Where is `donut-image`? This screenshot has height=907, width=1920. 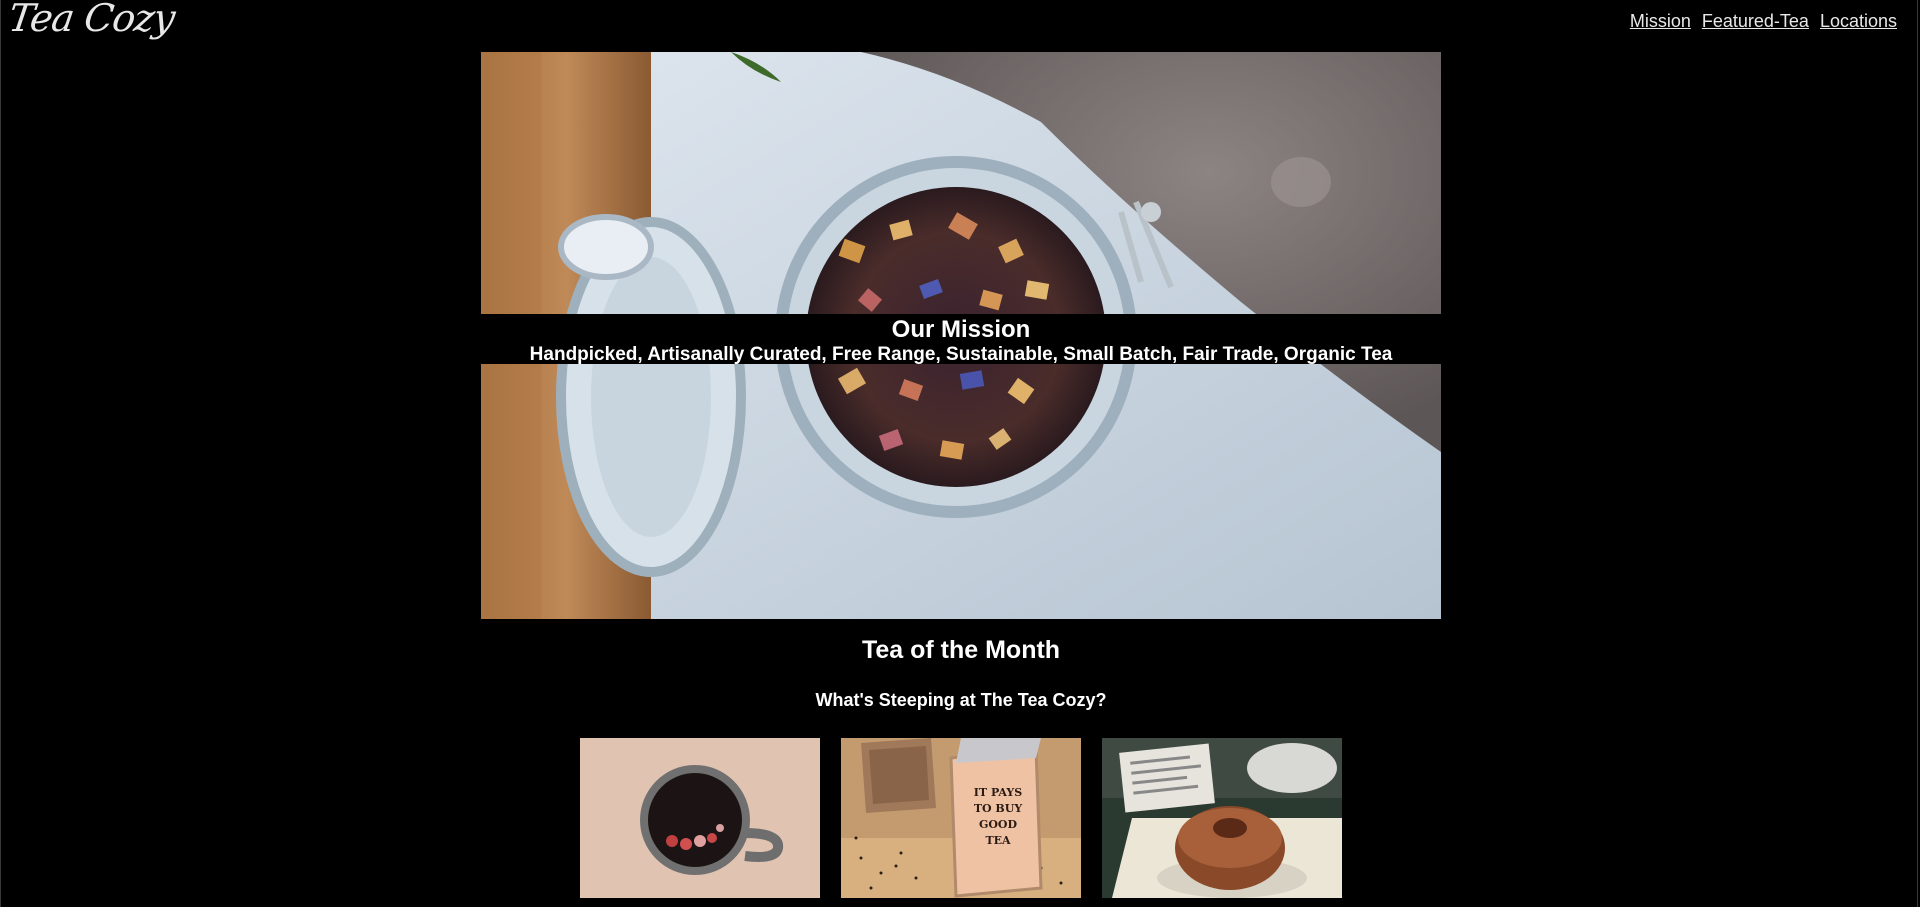 donut-image is located at coordinates (1222, 818).